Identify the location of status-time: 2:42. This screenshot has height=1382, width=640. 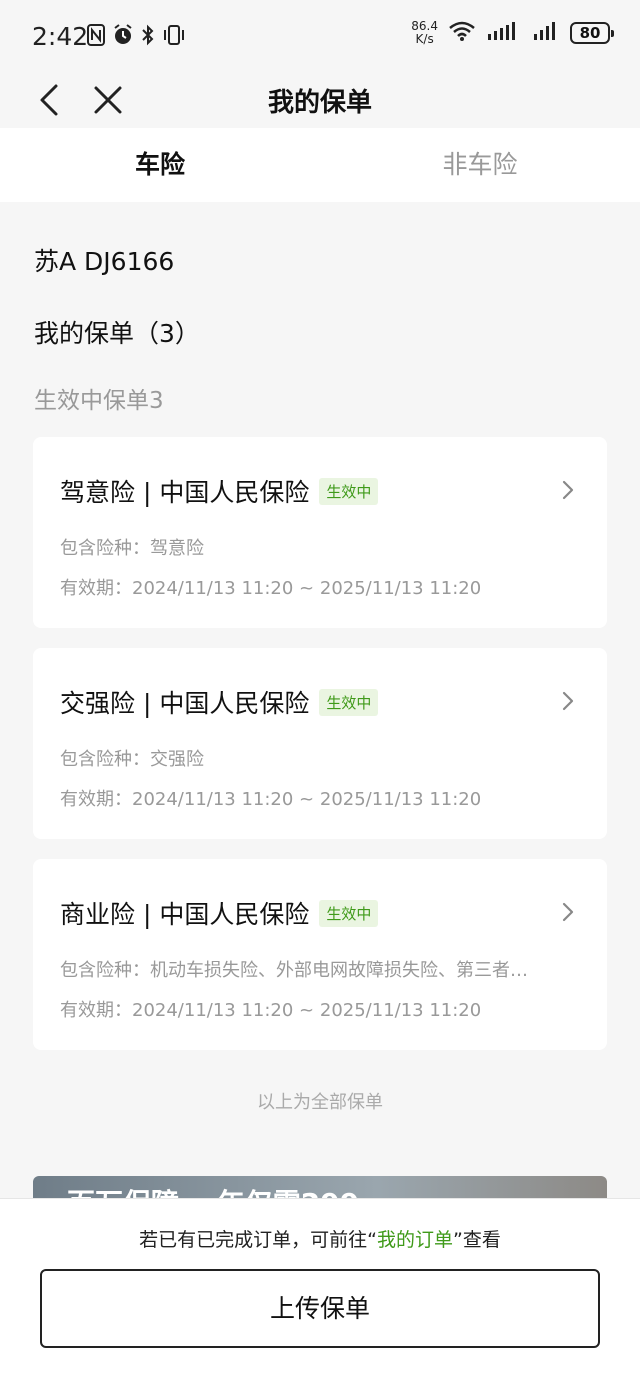
(60, 36).